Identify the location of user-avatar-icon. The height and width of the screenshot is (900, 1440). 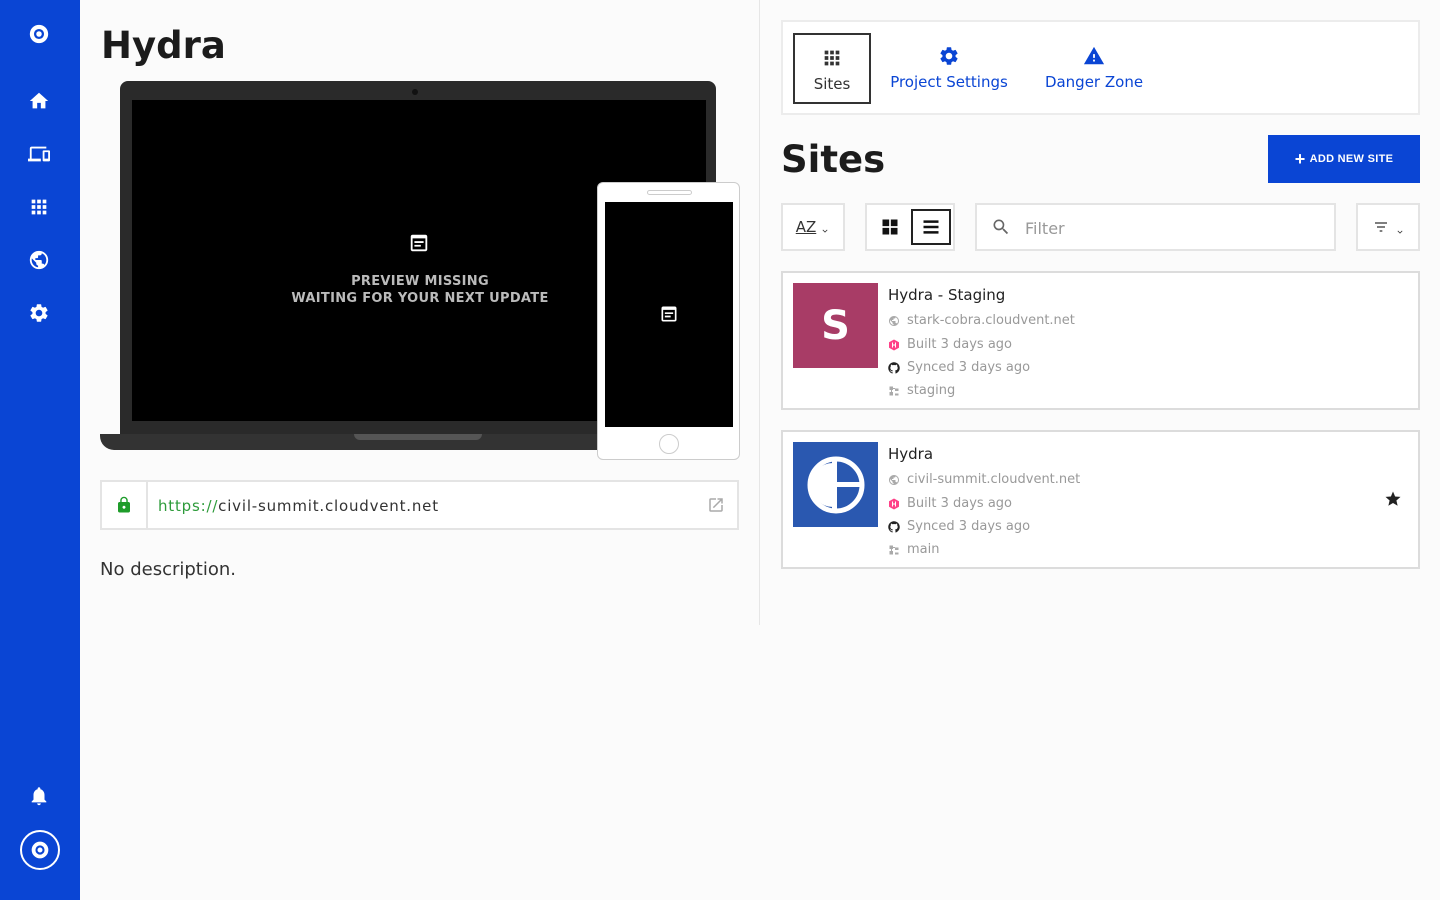
(40, 850).